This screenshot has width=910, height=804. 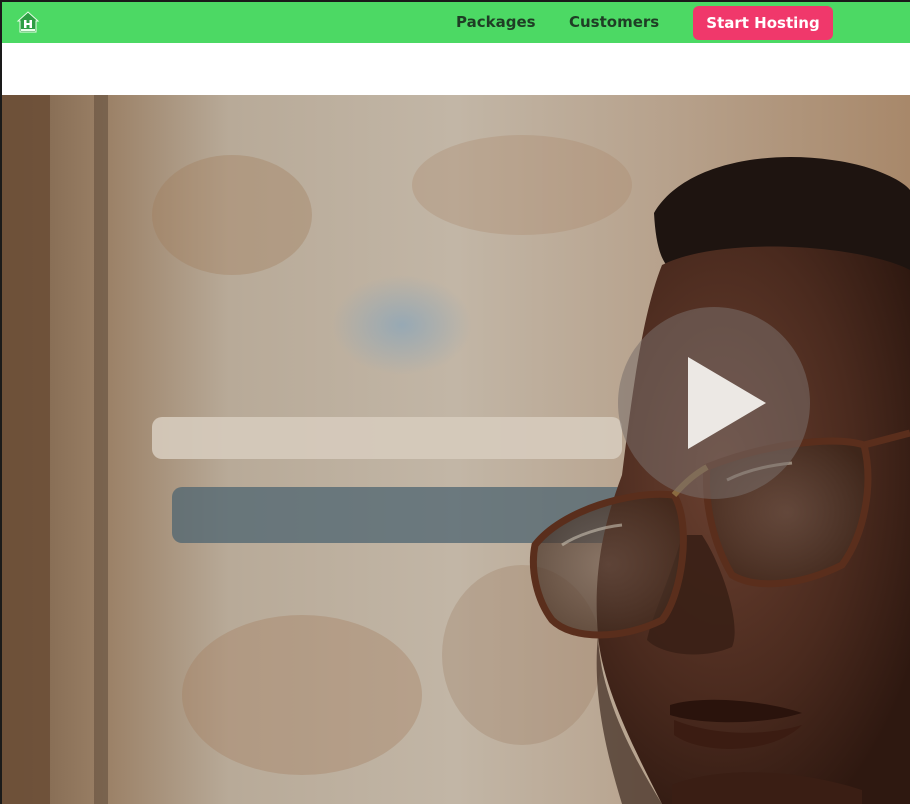 What do you see at coordinates (727, 403) in the screenshot?
I see `play-icon` at bounding box center [727, 403].